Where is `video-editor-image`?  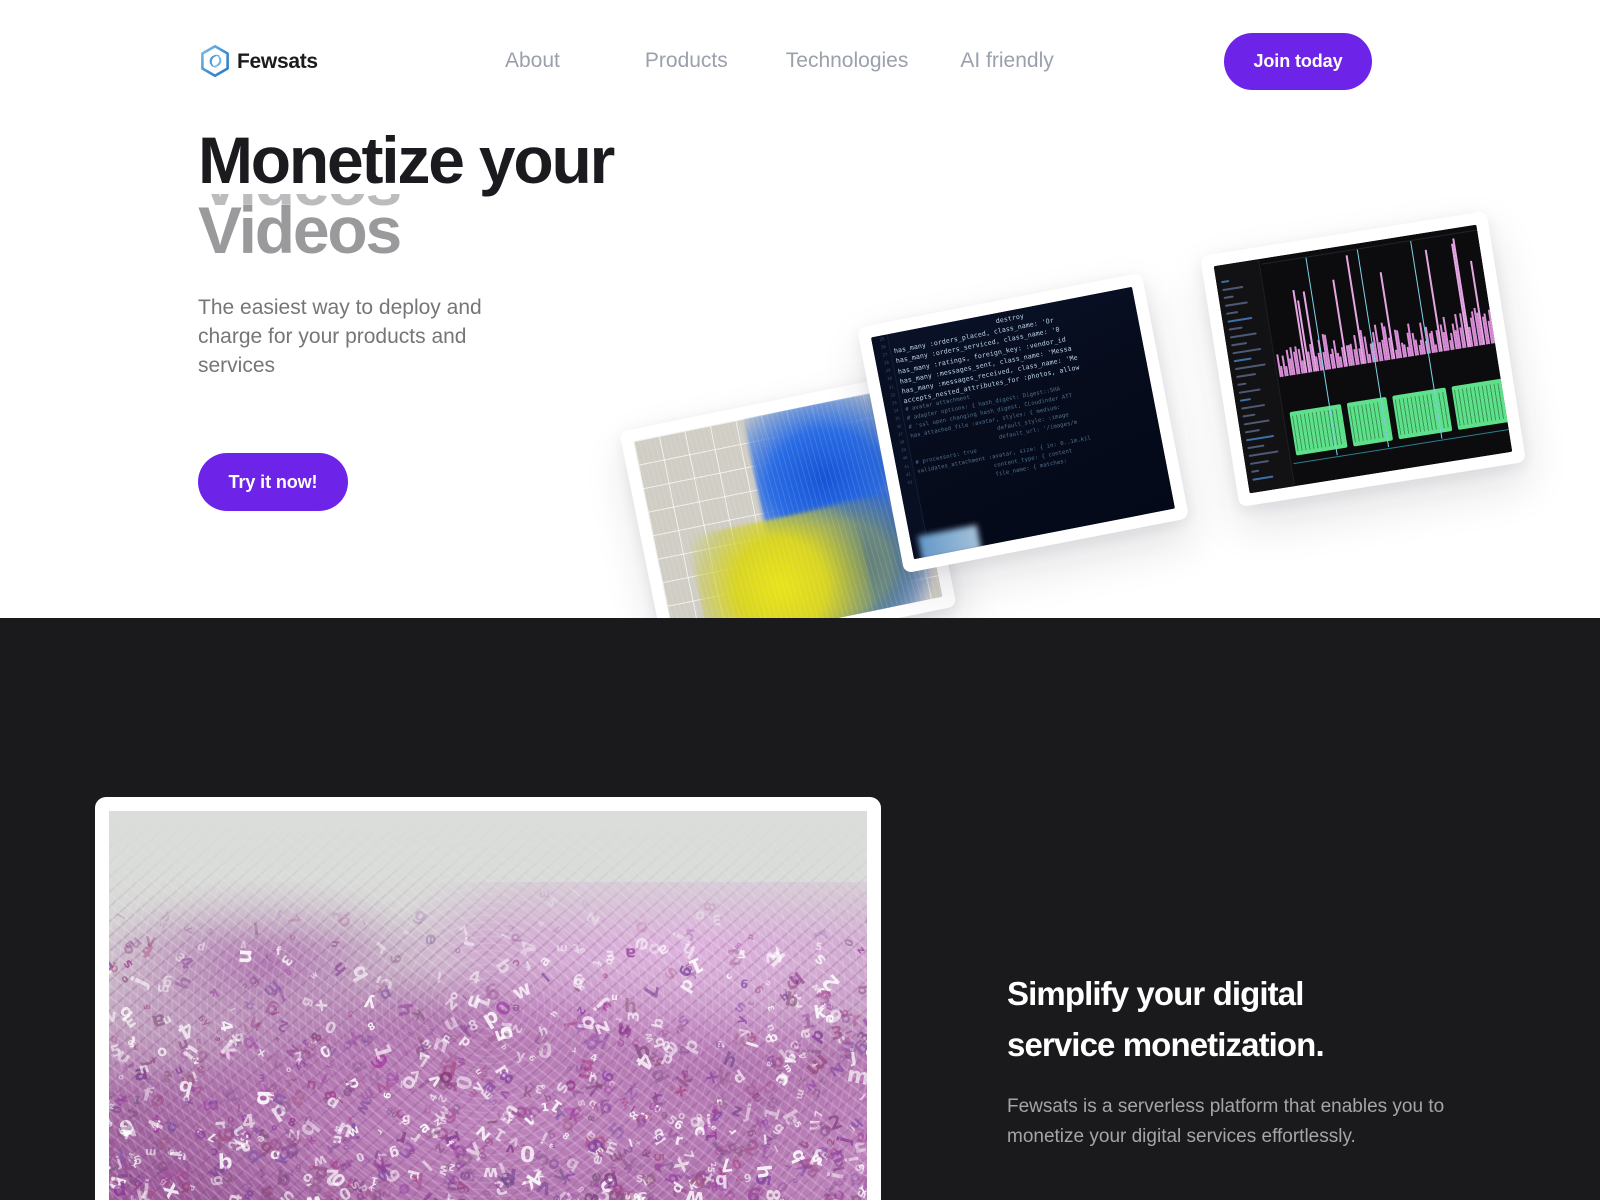 video-editor-image is located at coordinates (1363, 359).